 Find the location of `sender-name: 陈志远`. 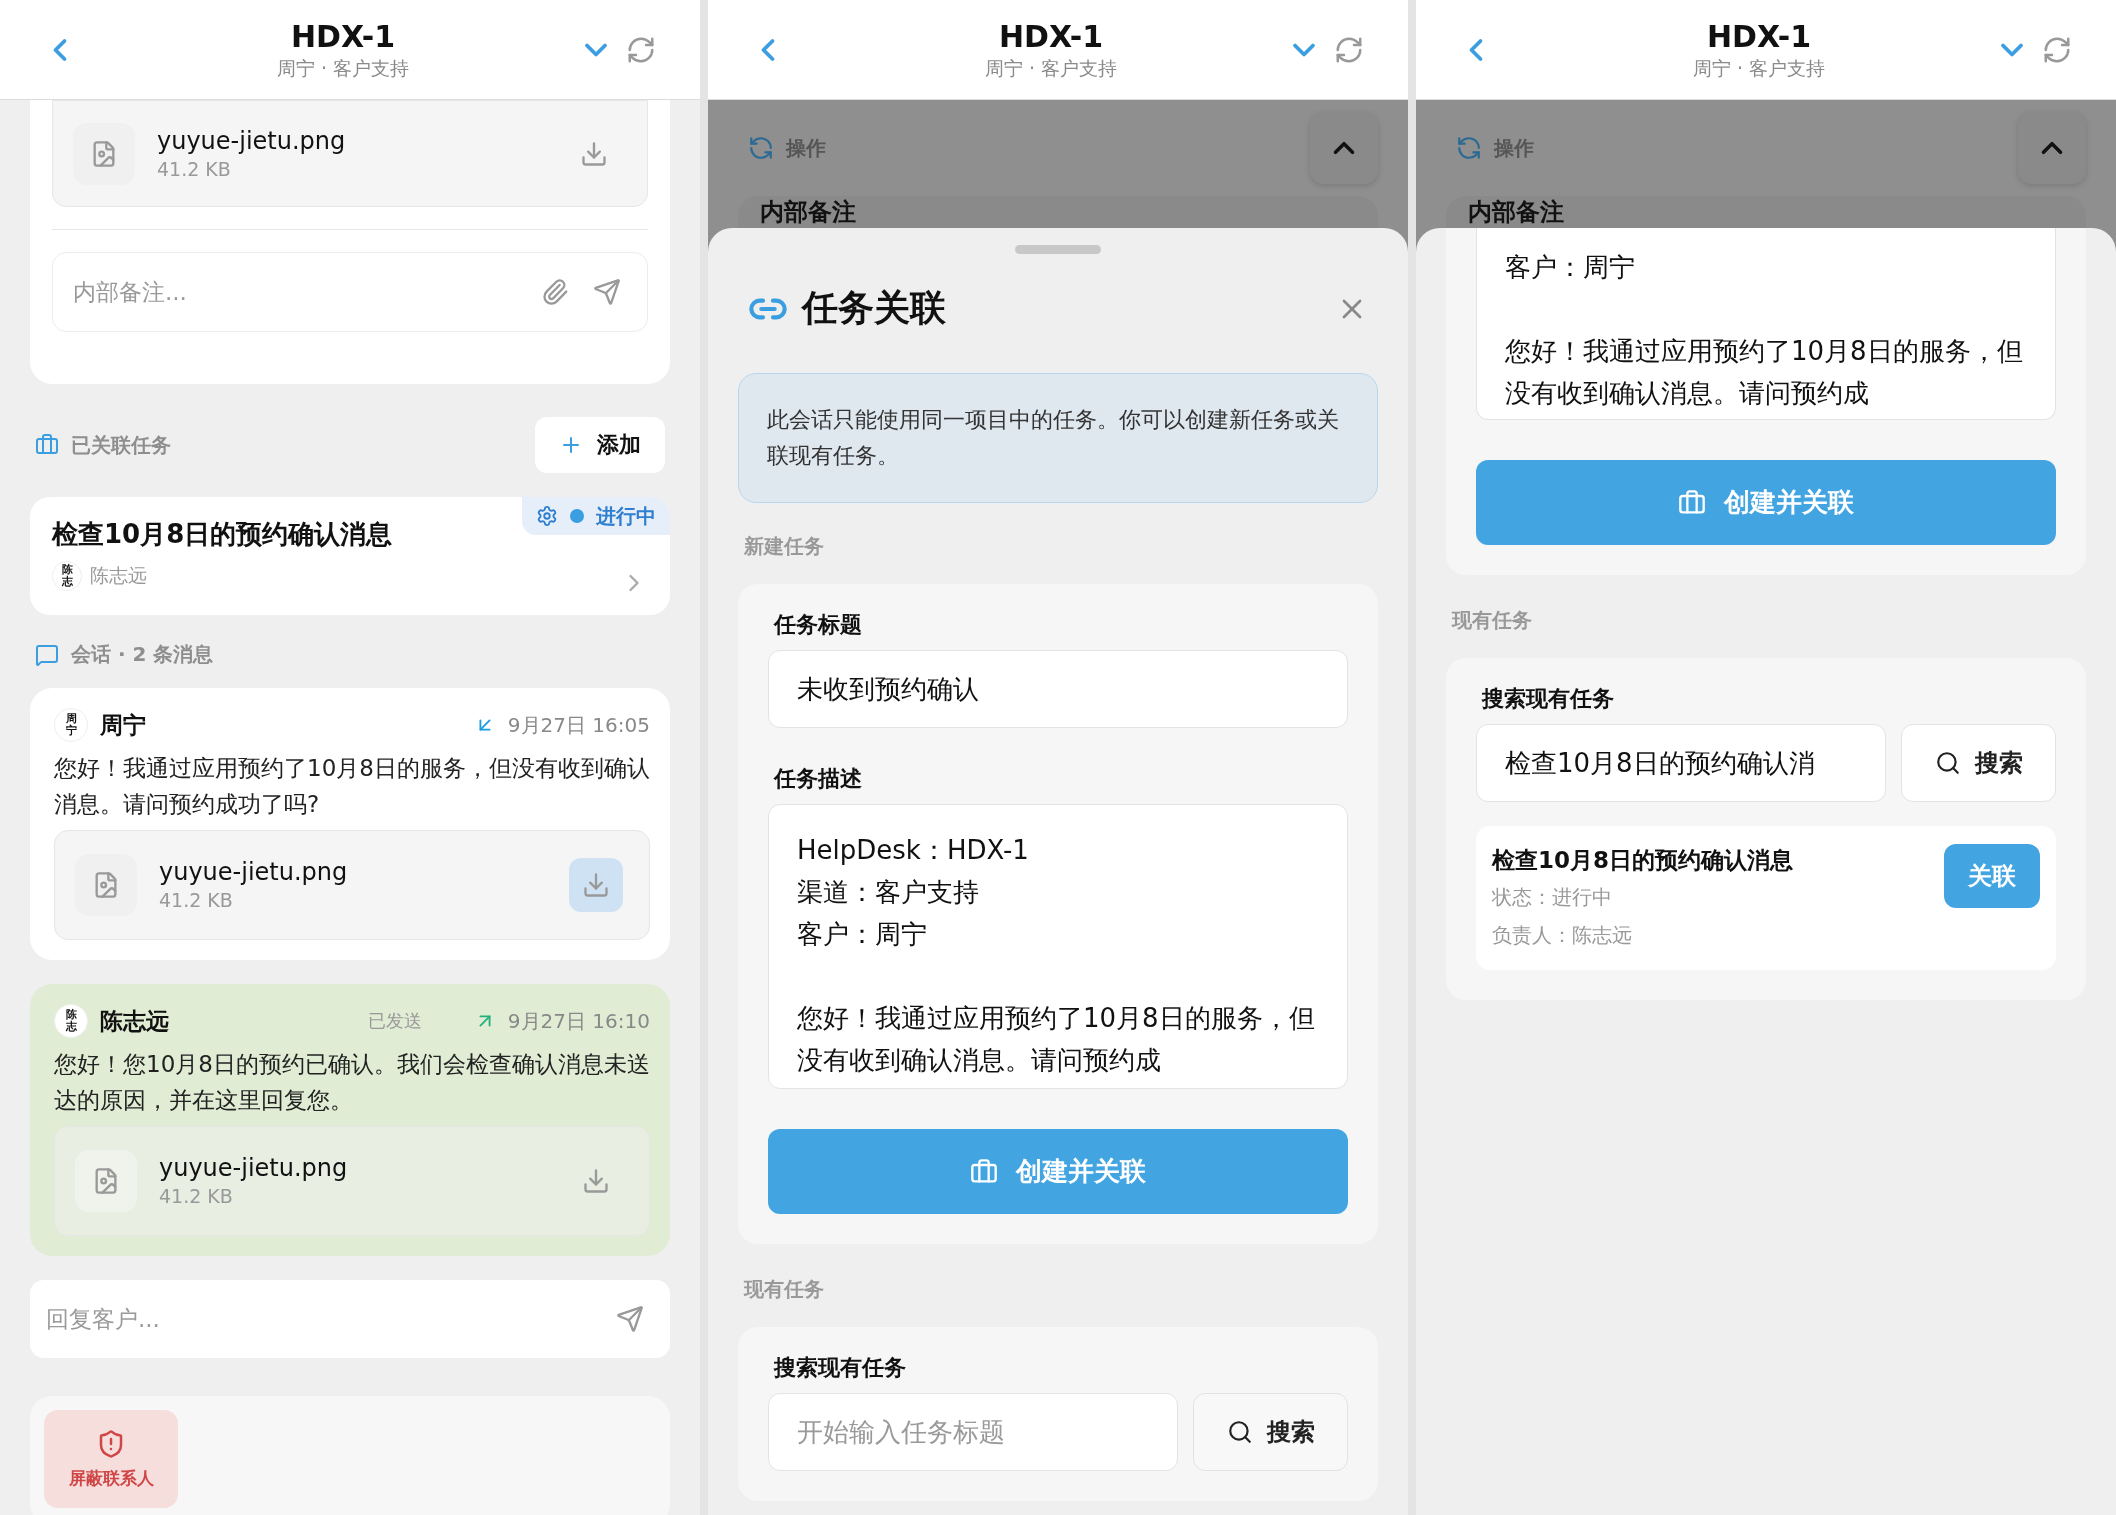

sender-name: 陈志远 is located at coordinates (135, 1021).